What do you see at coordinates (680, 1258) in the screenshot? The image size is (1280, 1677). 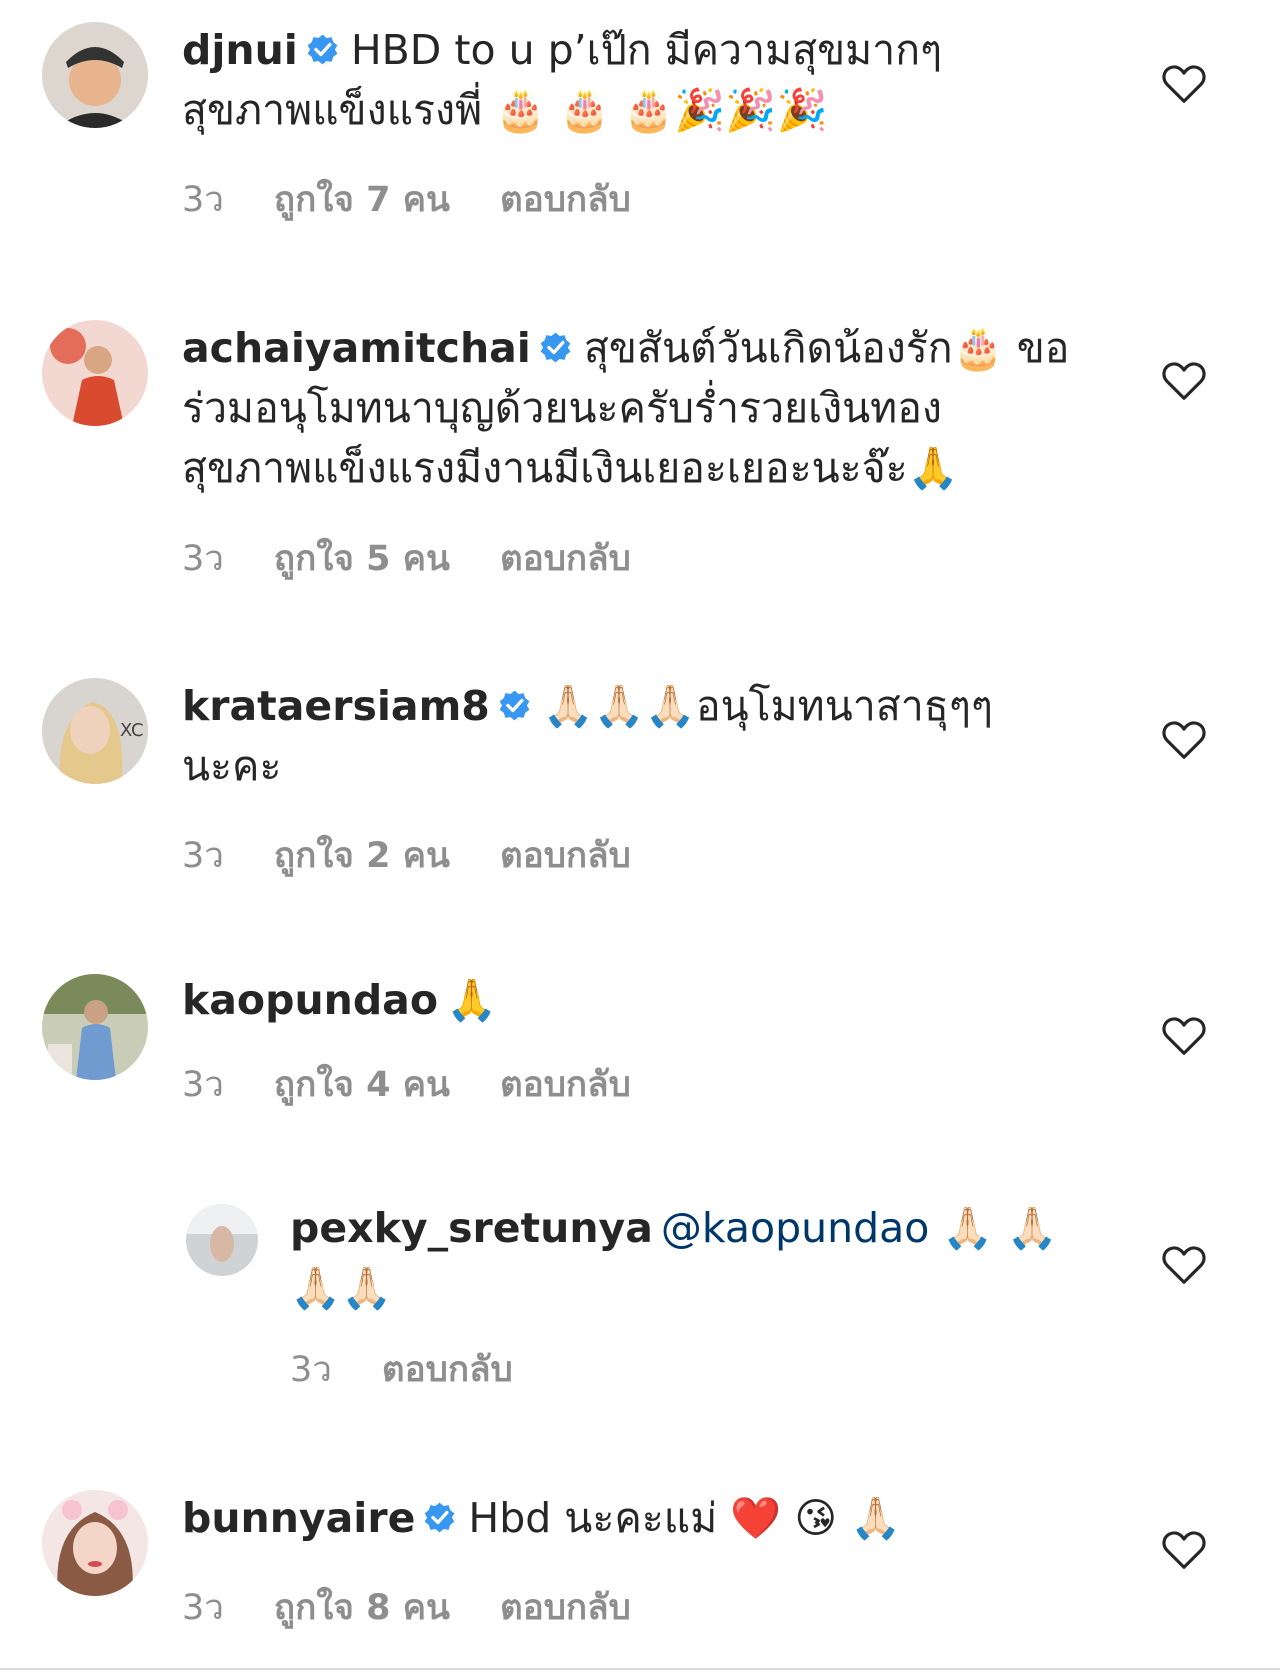 I see `comment-text-block: pexky_sretunya @kaopundao 🙏🏻 🙏🏻🙏🏻🙏🏻` at bounding box center [680, 1258].